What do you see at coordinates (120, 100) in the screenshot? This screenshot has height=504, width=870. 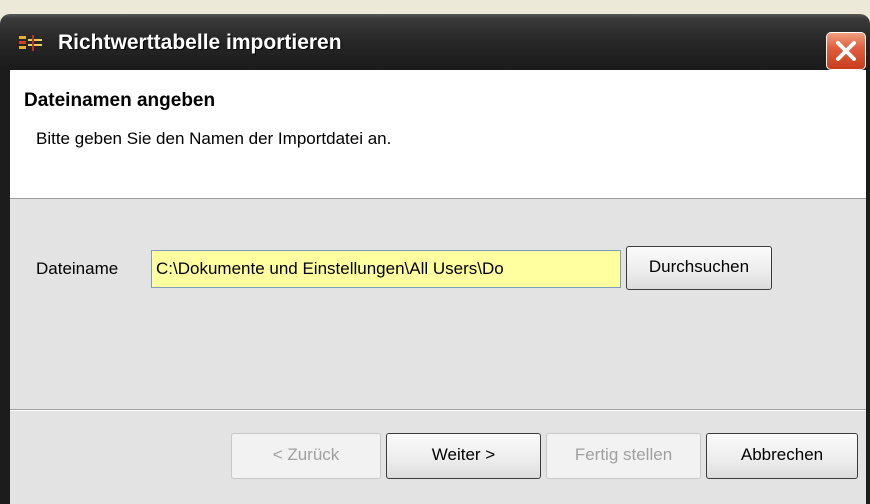 I see `page-title: Dateinamen angeben` at bounding box center [120, 100].